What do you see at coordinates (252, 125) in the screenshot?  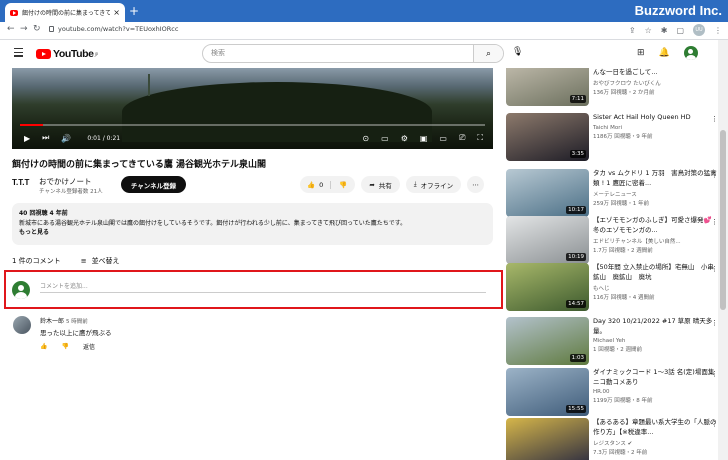 I see `video-progress-bar` at bounding box center [252, 125].